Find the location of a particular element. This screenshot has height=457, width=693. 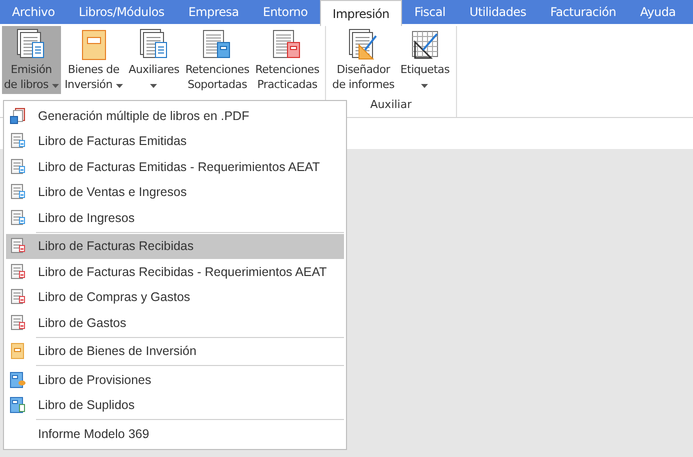

ribbon-tab: Libros/Módulos is located at coordinates (121, 12).